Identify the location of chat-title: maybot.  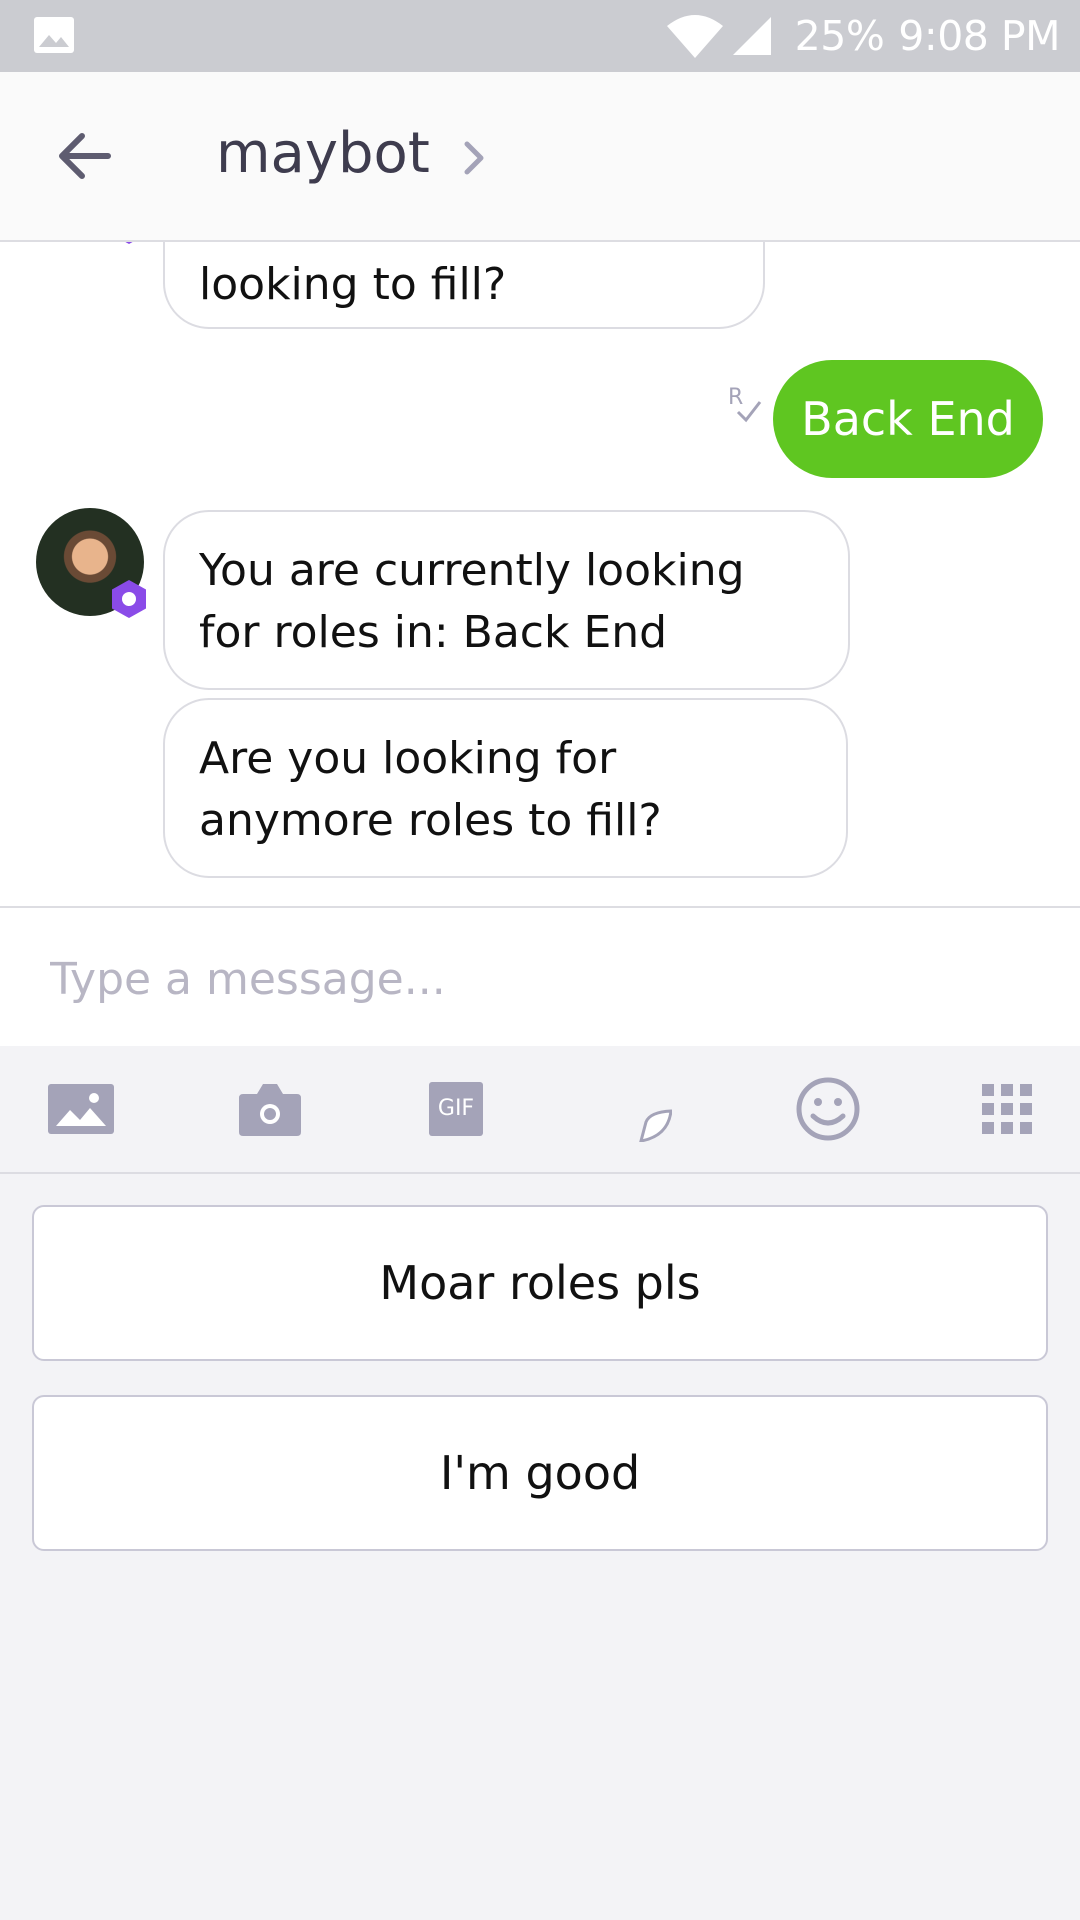
(323, 154).